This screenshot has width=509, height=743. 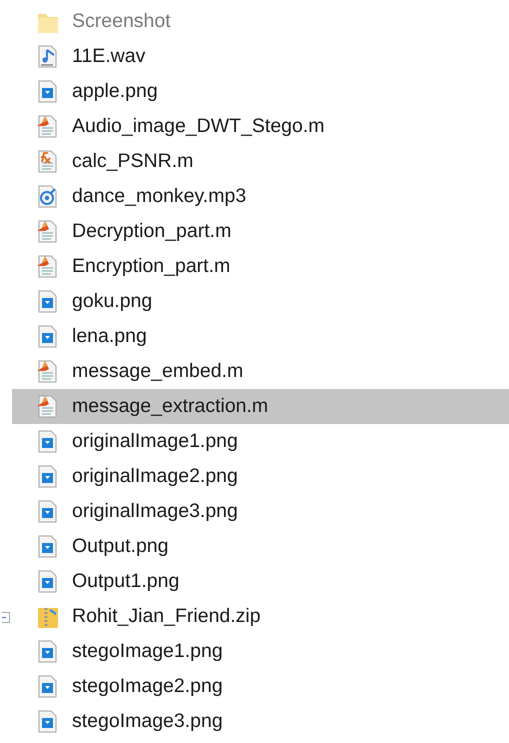 I want to click on file-name: Output1.png, so click(x=126, y=581).